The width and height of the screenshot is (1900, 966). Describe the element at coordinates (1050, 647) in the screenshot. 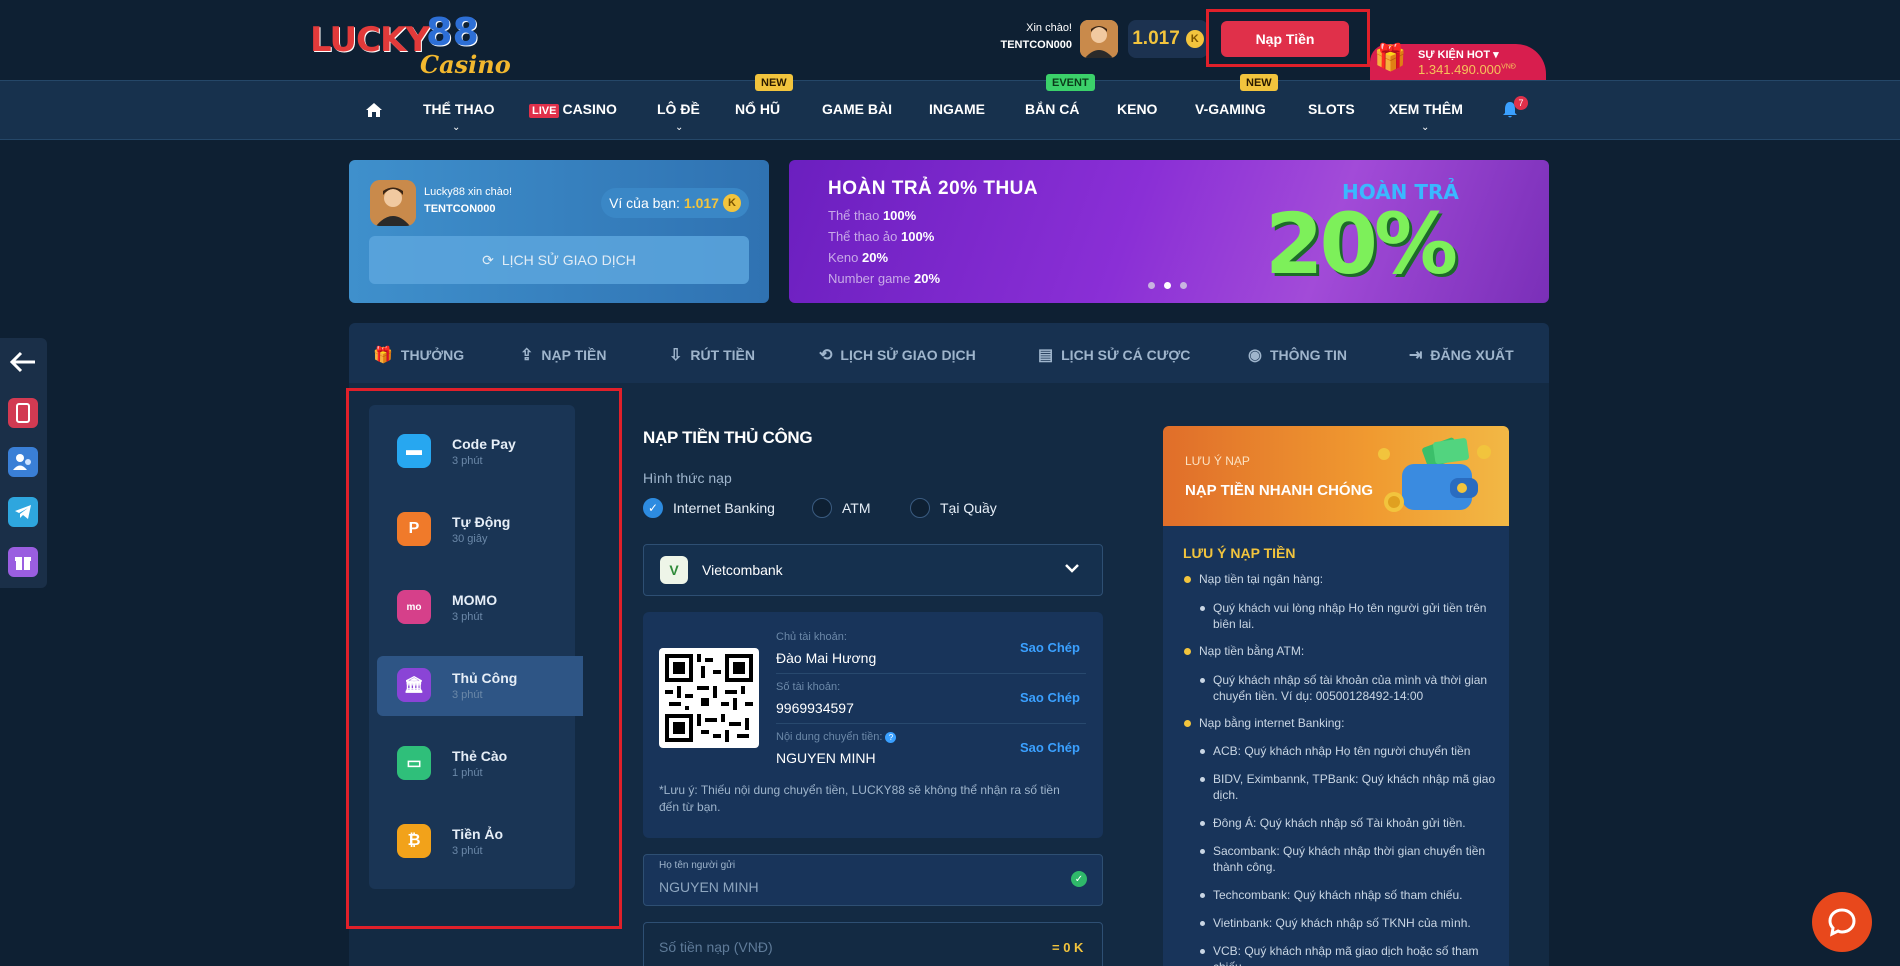

I see `copy-account-holder-button: Sao Chép` at that location.